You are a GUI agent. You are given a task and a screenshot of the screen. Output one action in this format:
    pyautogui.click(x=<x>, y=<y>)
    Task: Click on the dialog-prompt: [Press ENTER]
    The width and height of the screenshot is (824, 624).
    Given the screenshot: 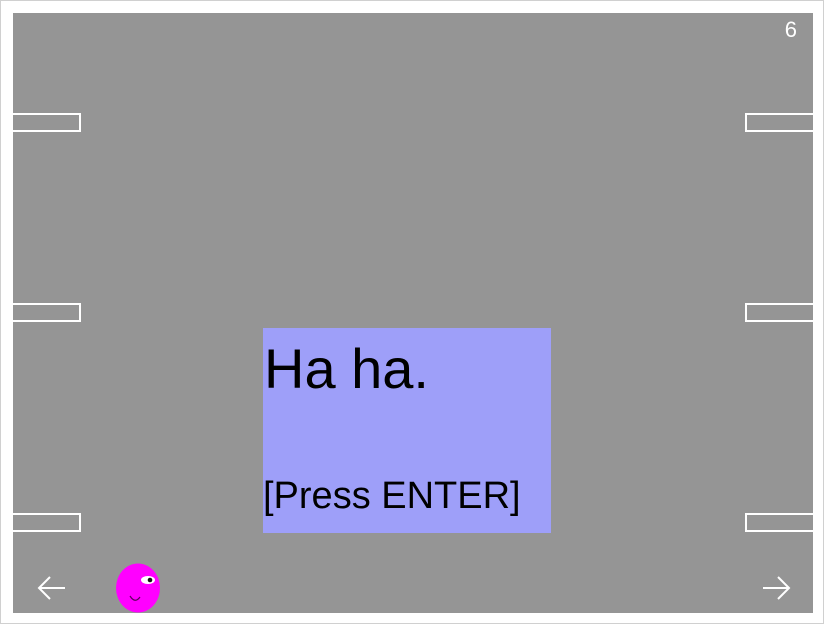 What is the action you would take?
    pyautogui.click(x=392, y=496)
    